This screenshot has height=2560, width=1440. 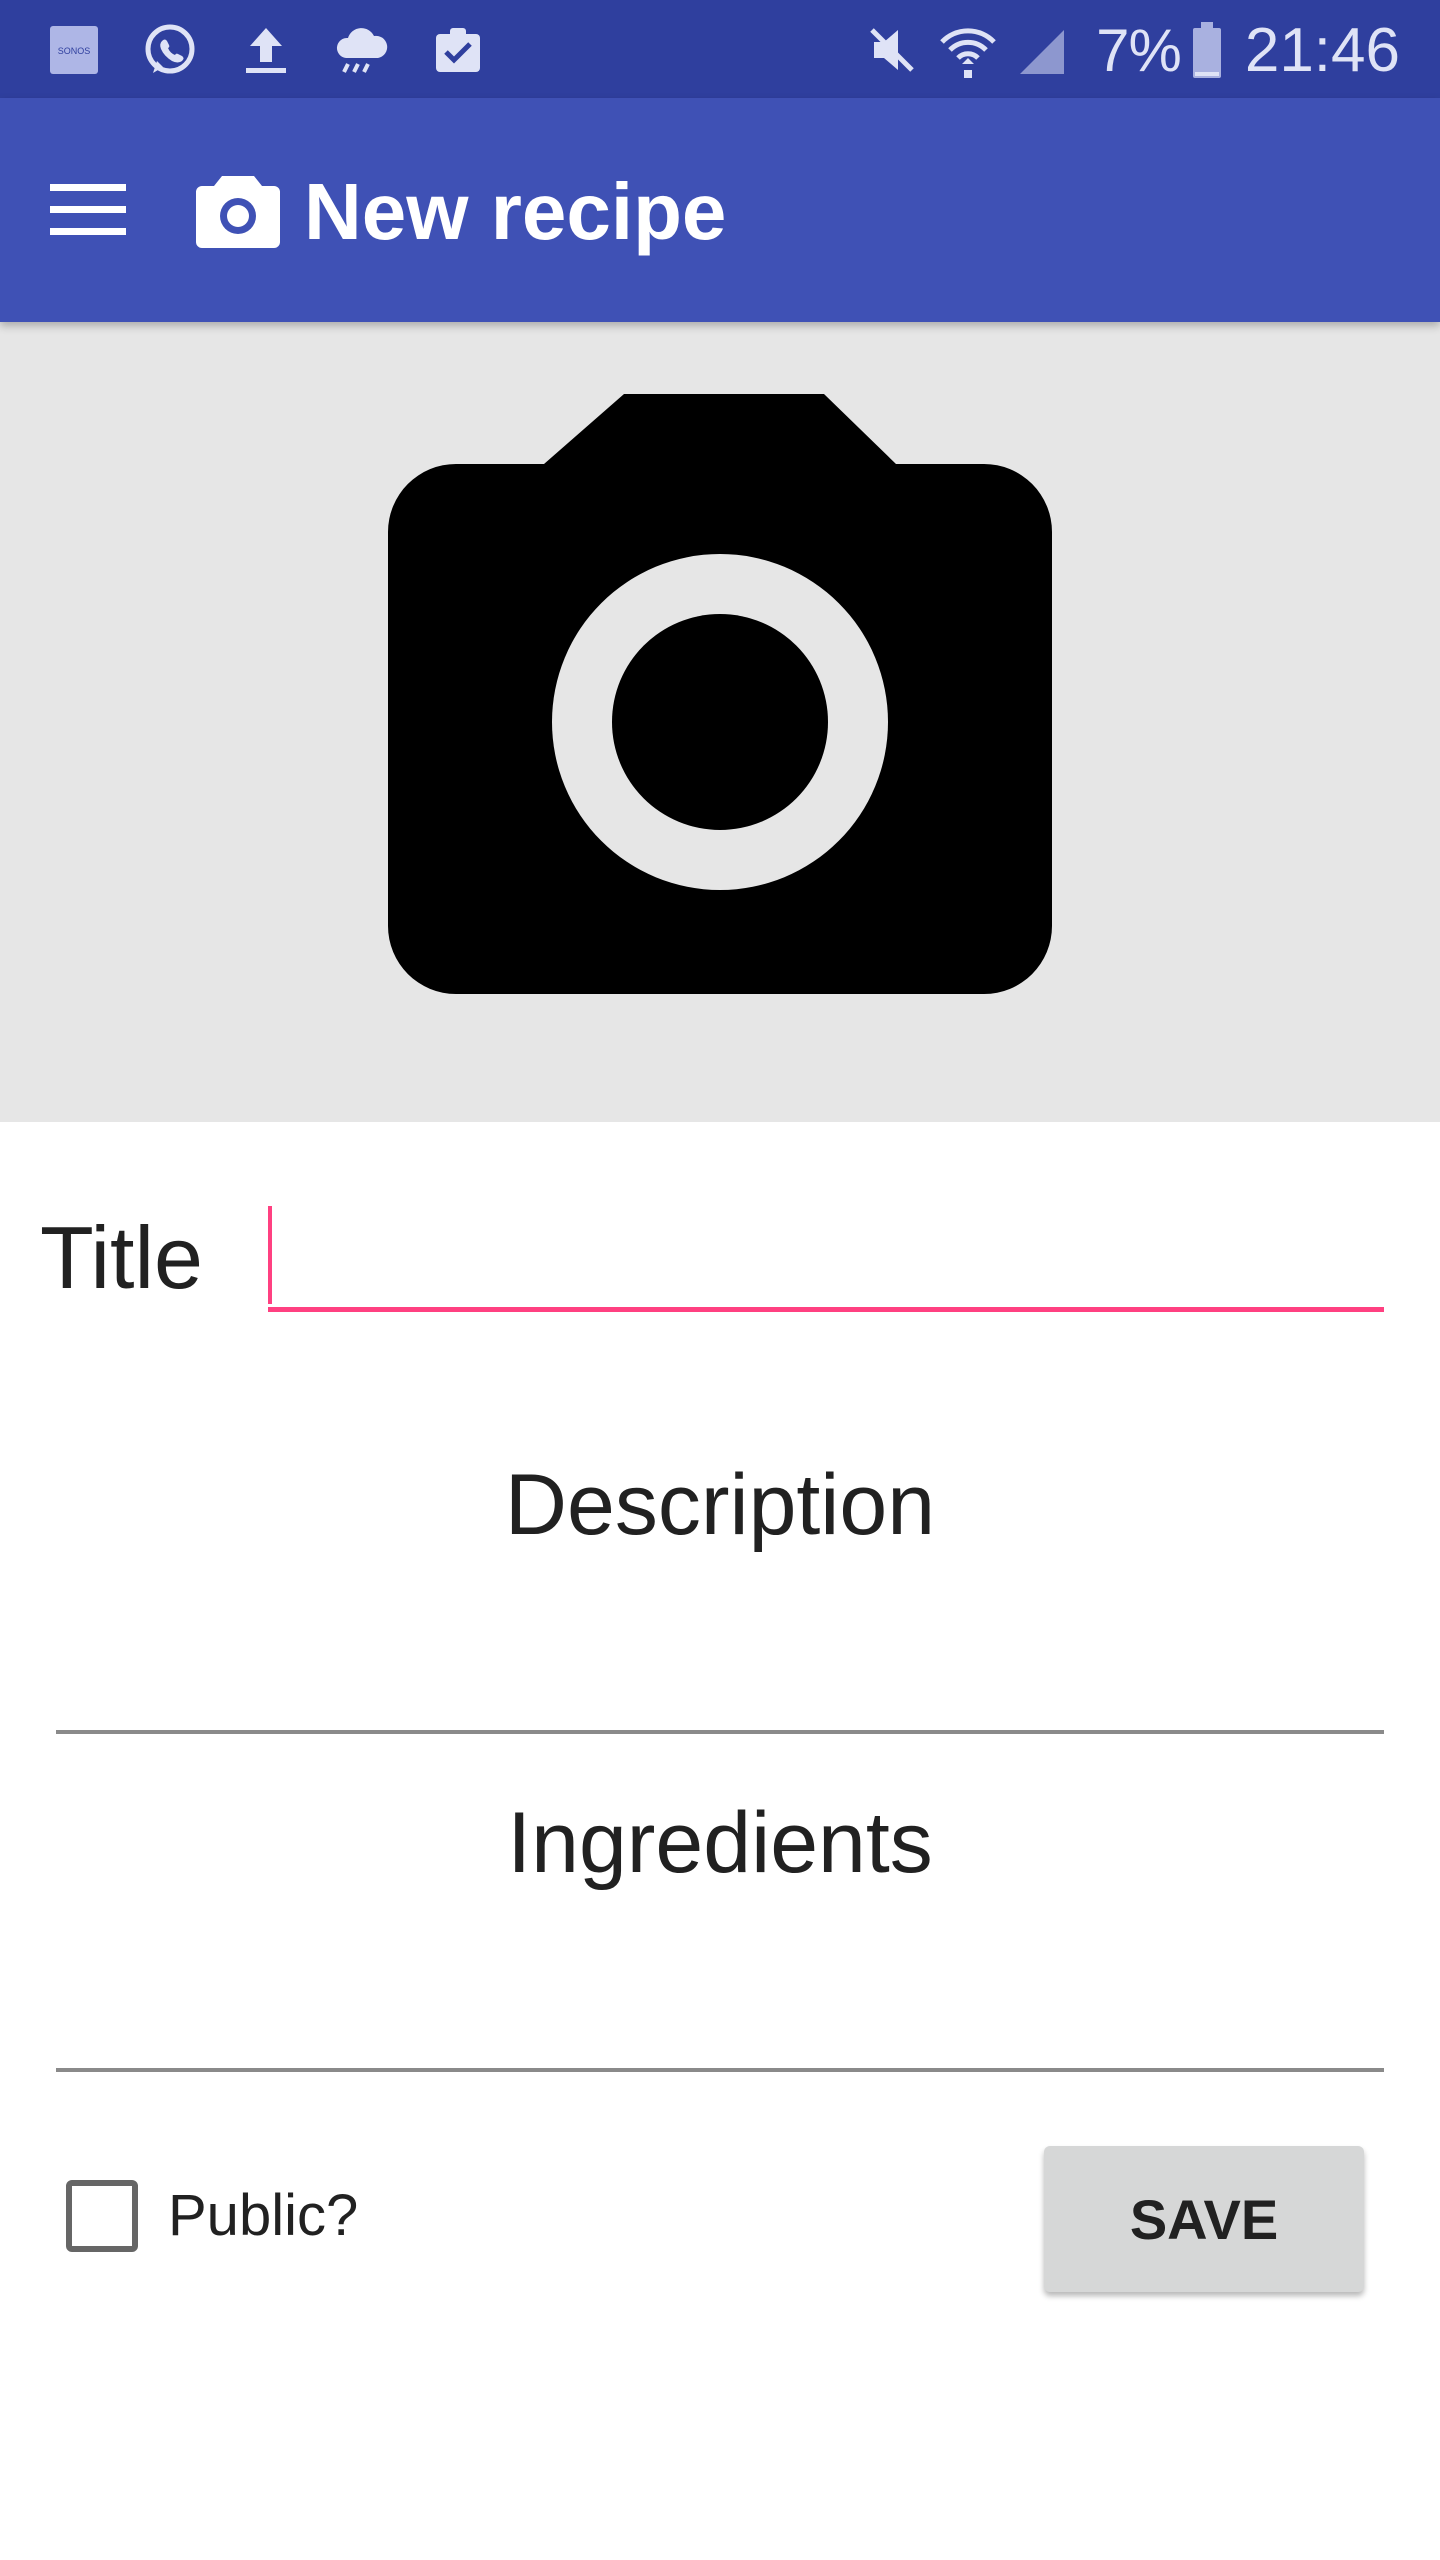 What do you see at coordinates (458, 50) in the screenshot?
I see `clipboard-check-icon` at bounding box center [458, 50].